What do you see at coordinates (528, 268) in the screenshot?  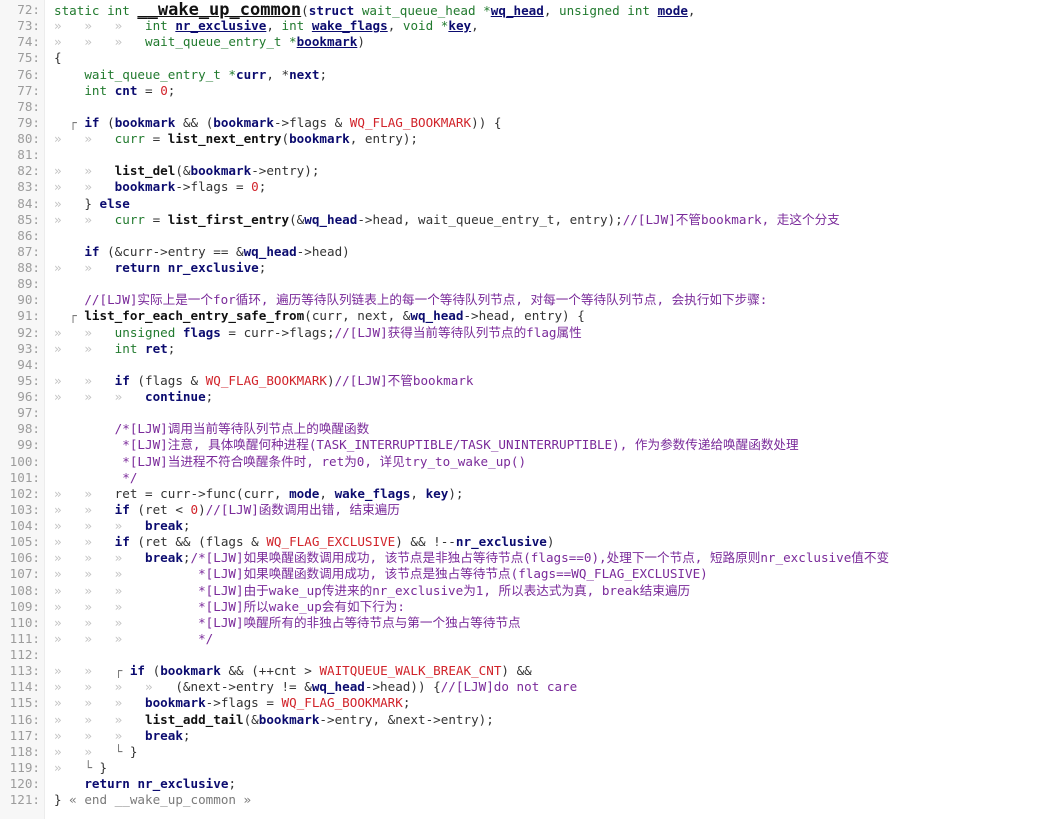 I see `code-line: 88: » » return nr_exclusive;` at bounding box center [528, 268].